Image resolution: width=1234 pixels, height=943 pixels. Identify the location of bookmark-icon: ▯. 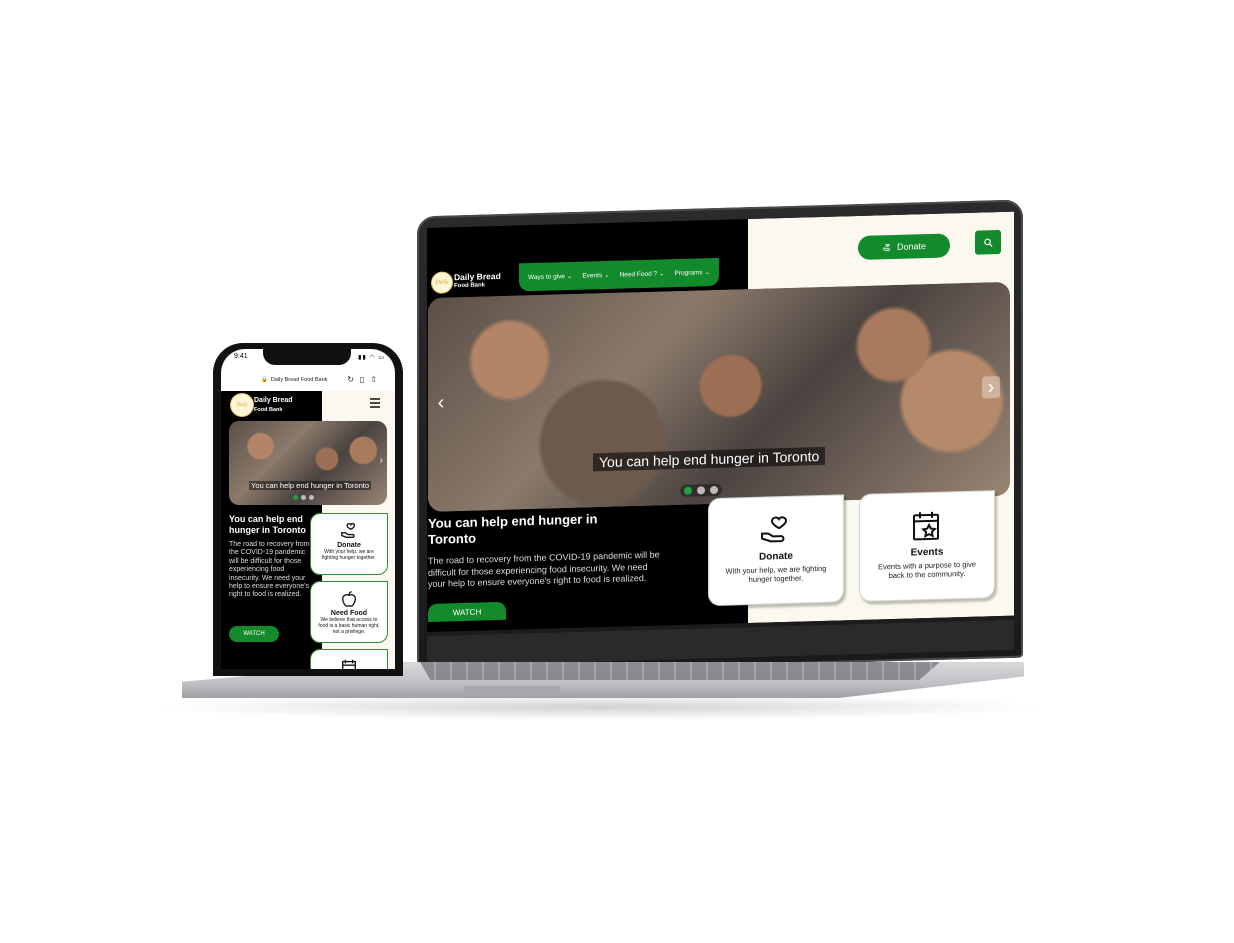
(365, 379).